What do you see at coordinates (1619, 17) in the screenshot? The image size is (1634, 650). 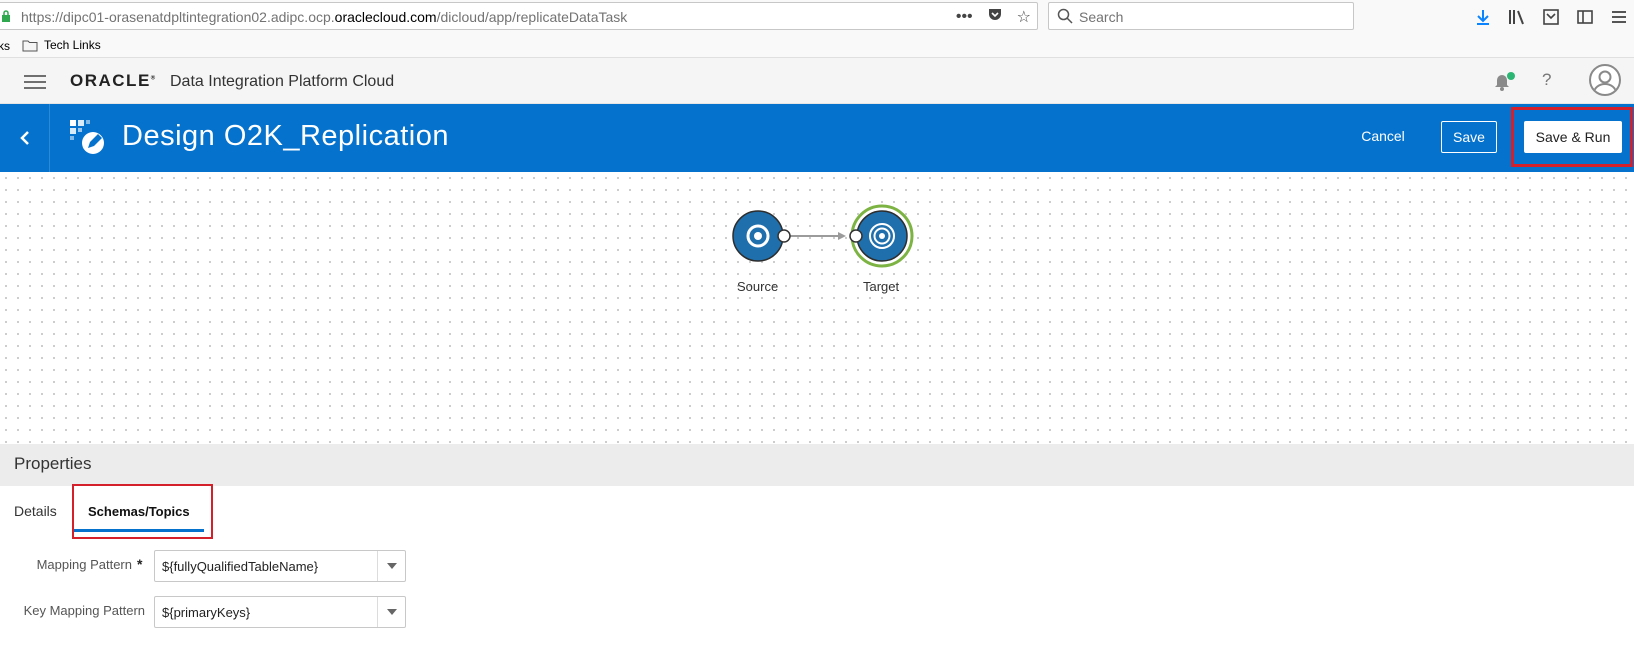 I see `menu-icon` at bounding box center [1619, 17].